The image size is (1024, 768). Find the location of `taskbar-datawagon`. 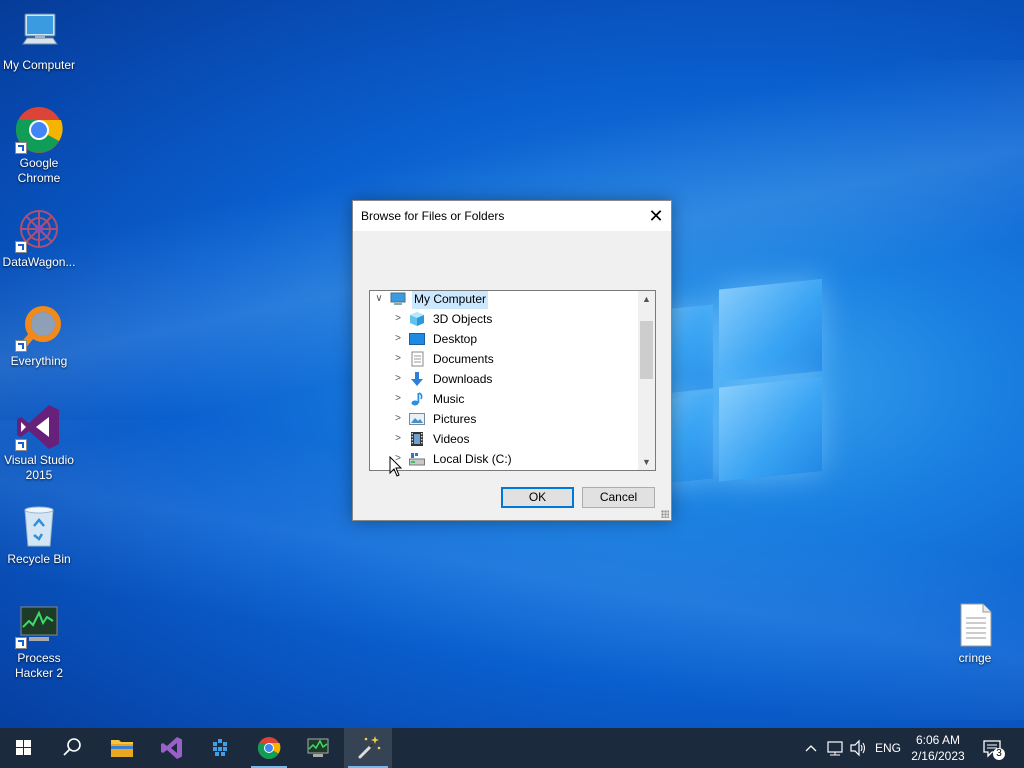

taskbar-datawagon is located at coordinates (220, 748).